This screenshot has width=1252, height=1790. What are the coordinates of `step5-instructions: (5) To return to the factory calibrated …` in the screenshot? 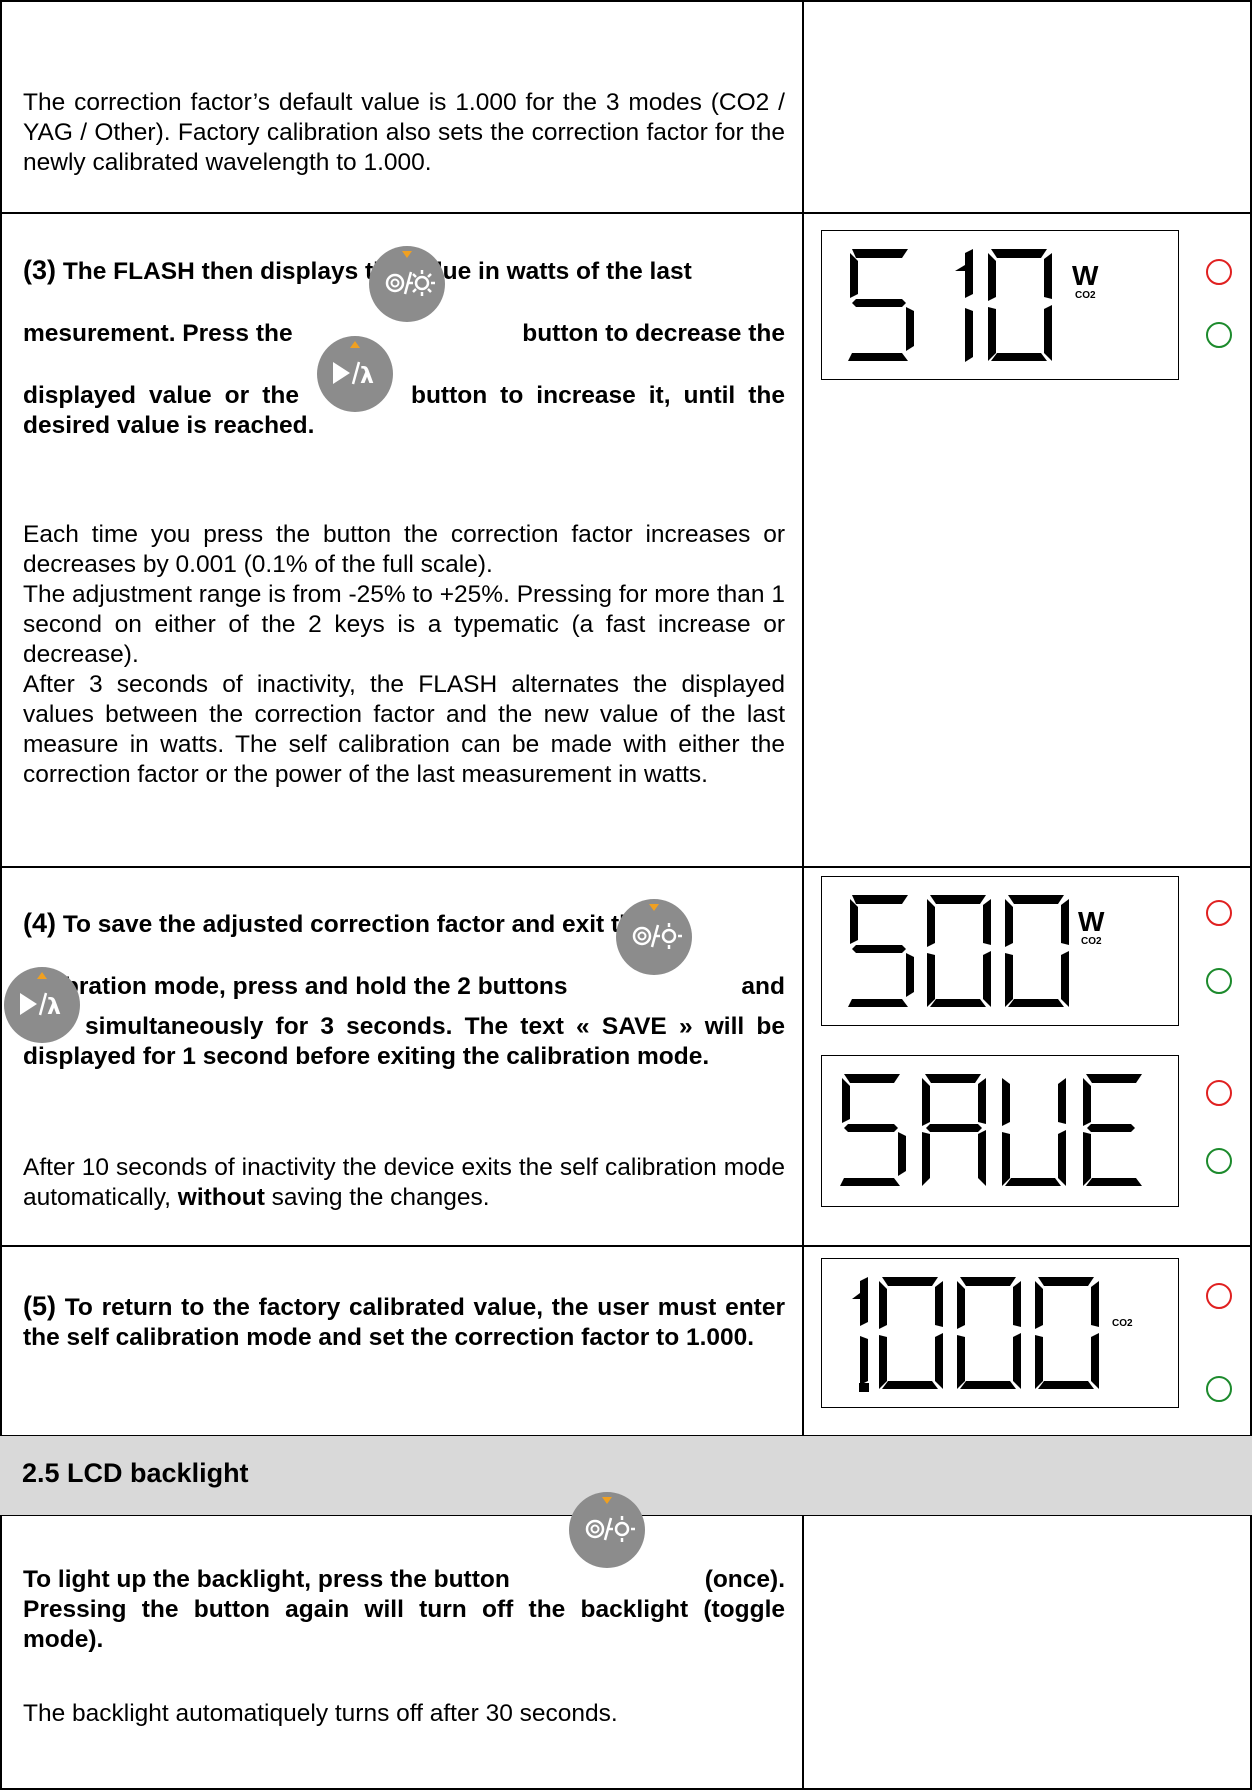 It's located at (404, 1322).